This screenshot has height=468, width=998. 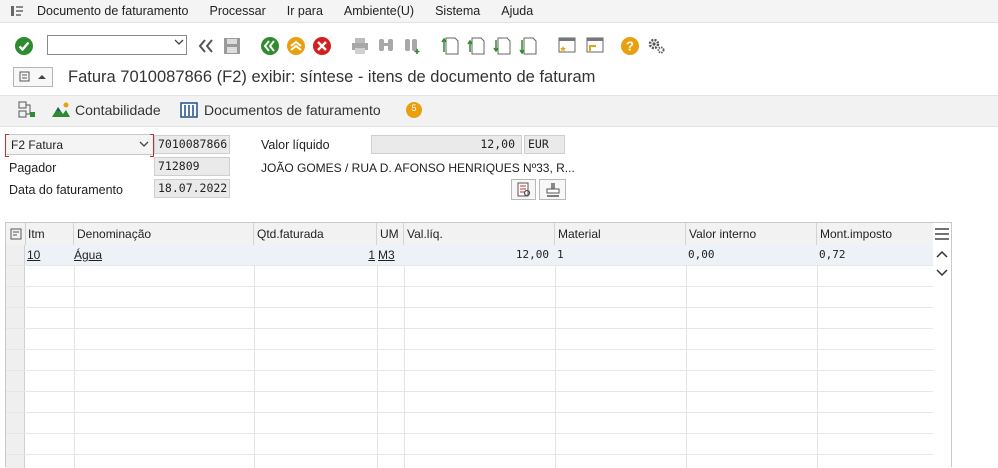 I want to click on pagador-field: 712809, so click(x=192, y=166).